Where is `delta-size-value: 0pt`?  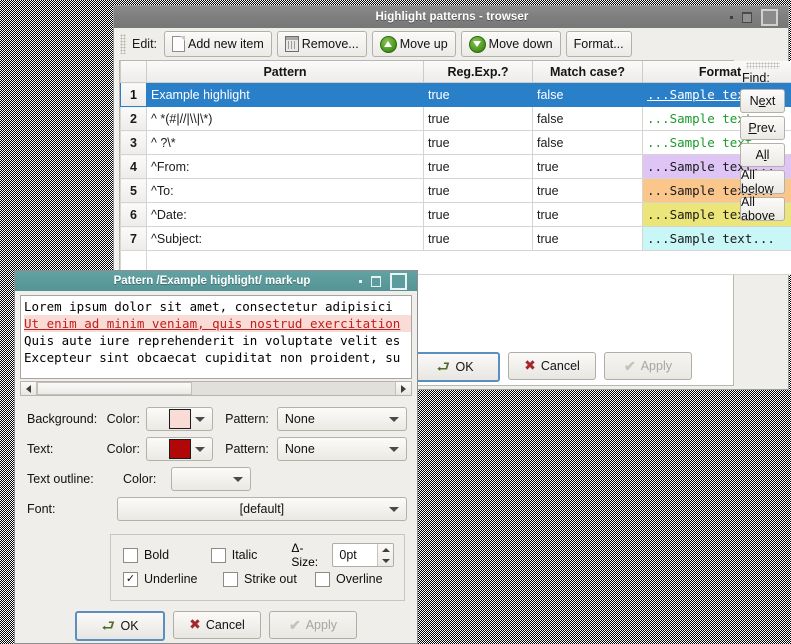 delta-size-value: 0pt is located at coordinates (355, 555).